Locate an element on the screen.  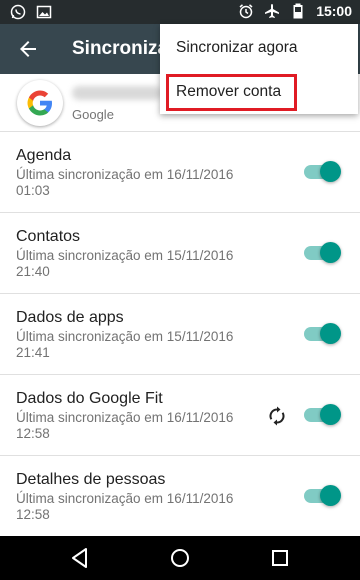
google-logo-icon is located at coordinates (40, 103).